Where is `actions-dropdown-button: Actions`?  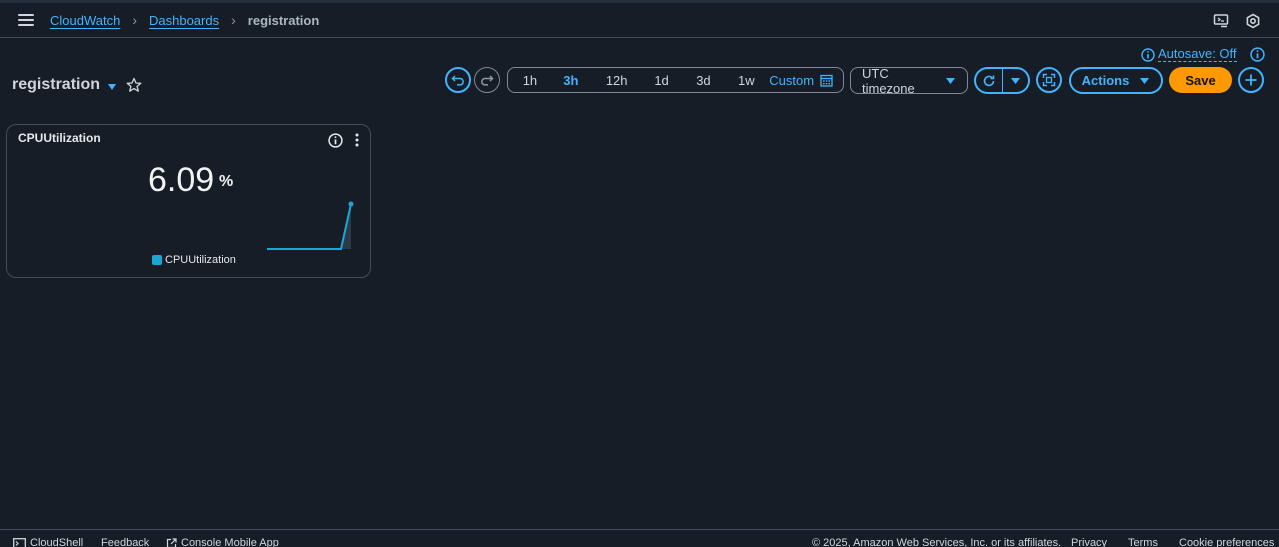
actions-dropdown-button: Actions is located at coordinates (1116, 80).